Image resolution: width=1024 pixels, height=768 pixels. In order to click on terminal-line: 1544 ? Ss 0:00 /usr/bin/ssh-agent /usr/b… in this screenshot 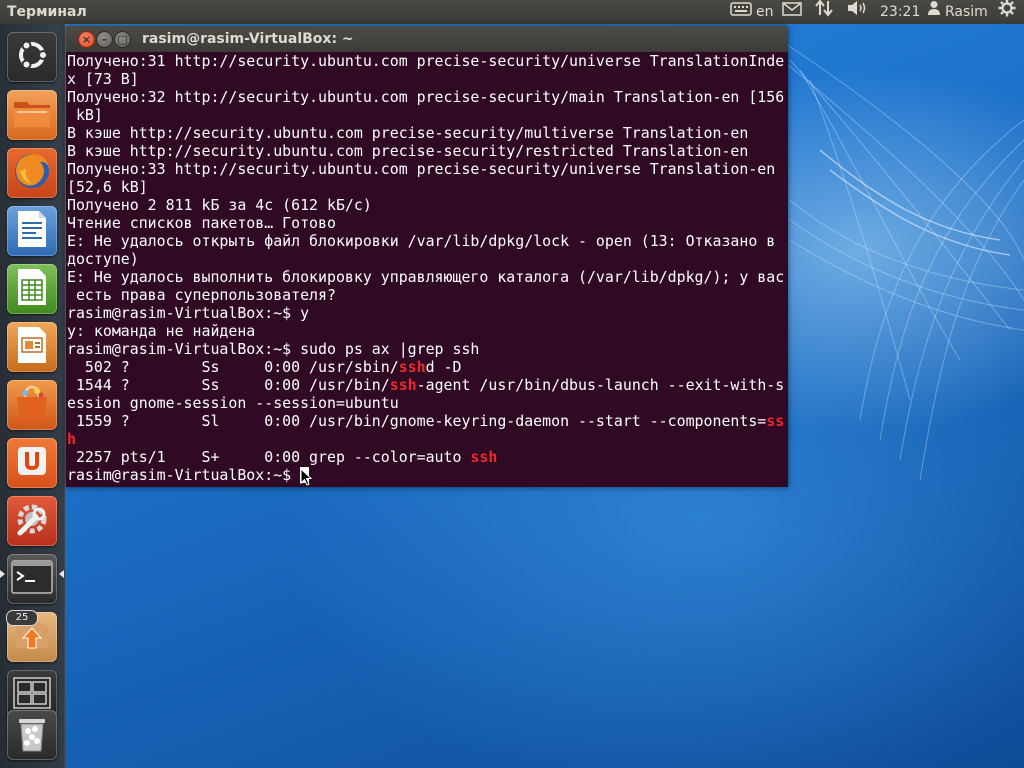, I will do `click(427, 385)`.